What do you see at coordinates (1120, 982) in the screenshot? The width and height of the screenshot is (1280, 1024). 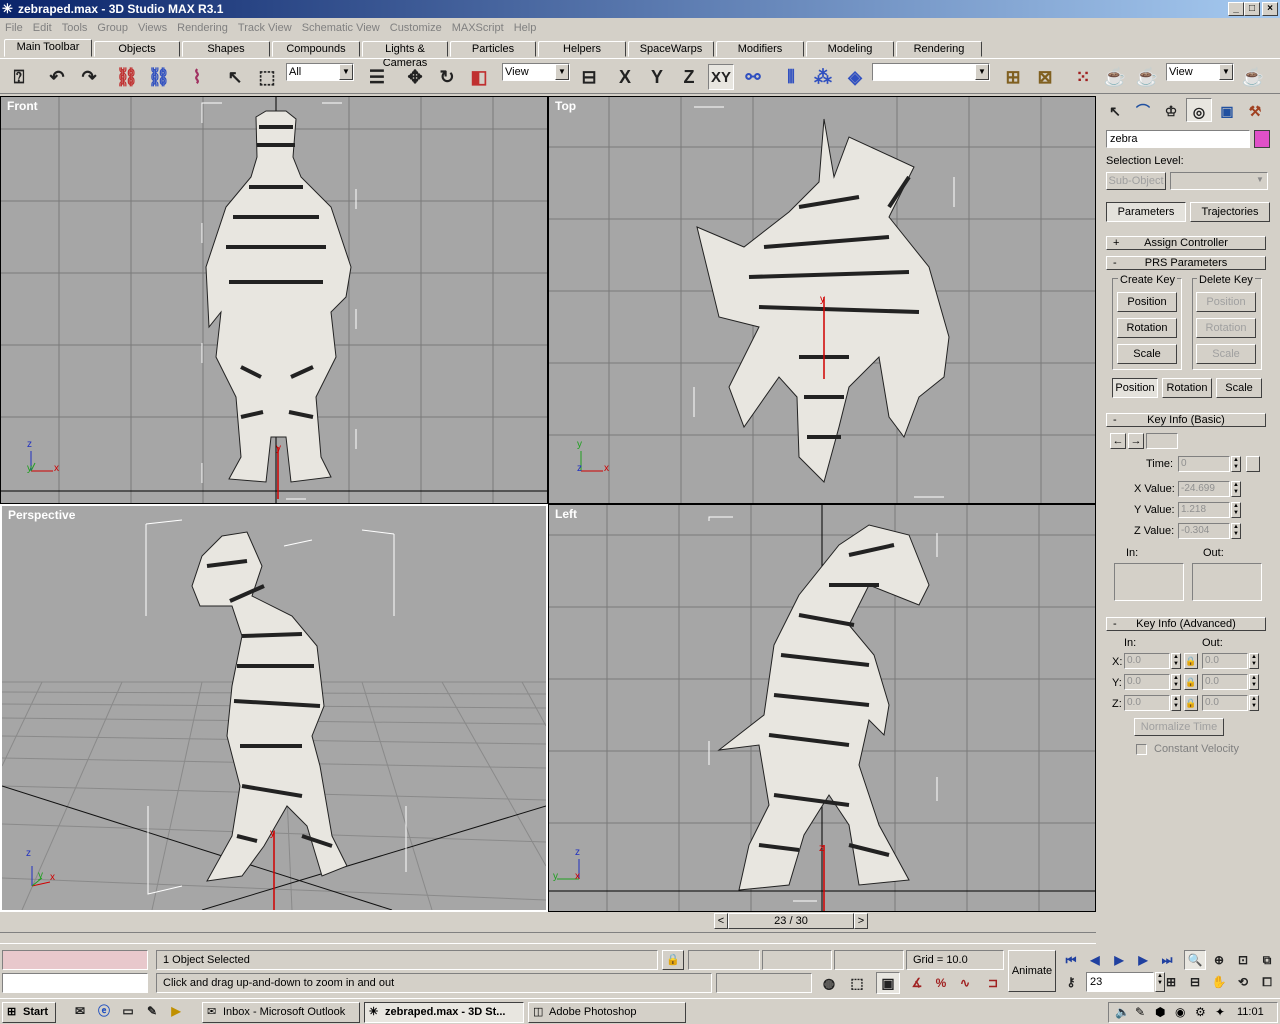 I see `current-frame-field: 23` at bounding box center [1120, 982].